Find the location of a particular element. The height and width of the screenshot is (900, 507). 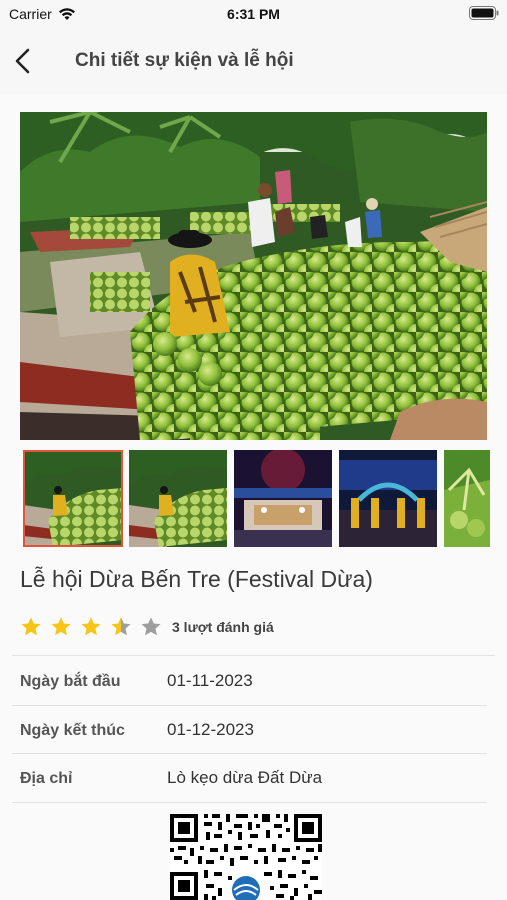

status-bar: Carrier 6:31 PM is located at coordinates (253, 14).